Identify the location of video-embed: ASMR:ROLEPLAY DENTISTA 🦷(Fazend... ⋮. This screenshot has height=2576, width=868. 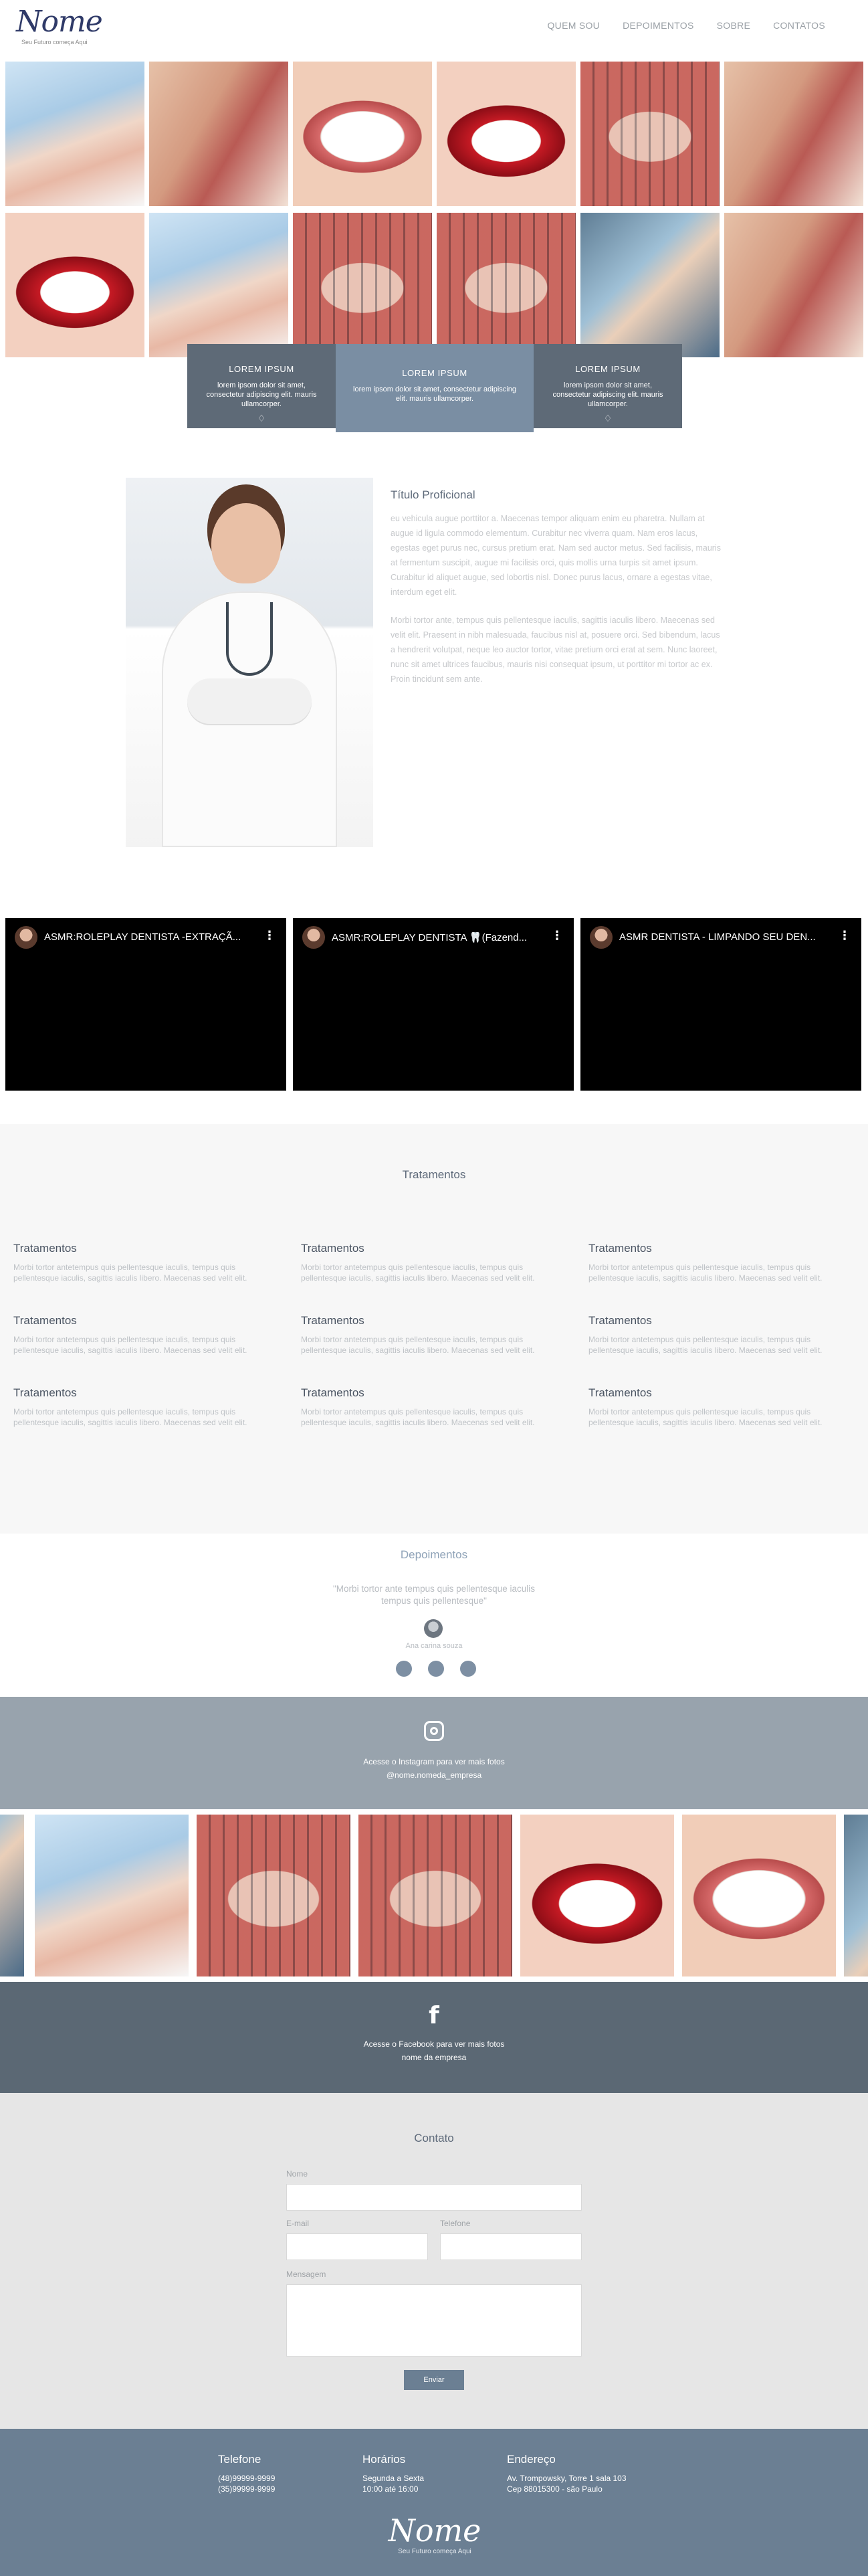
(433, 1004).